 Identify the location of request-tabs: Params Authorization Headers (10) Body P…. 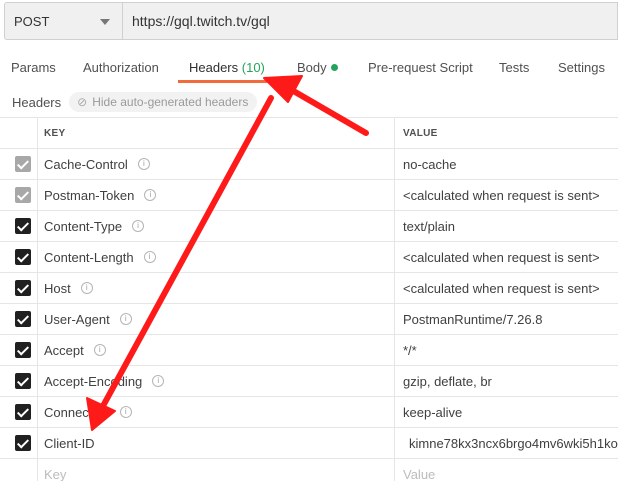
(309, 69).